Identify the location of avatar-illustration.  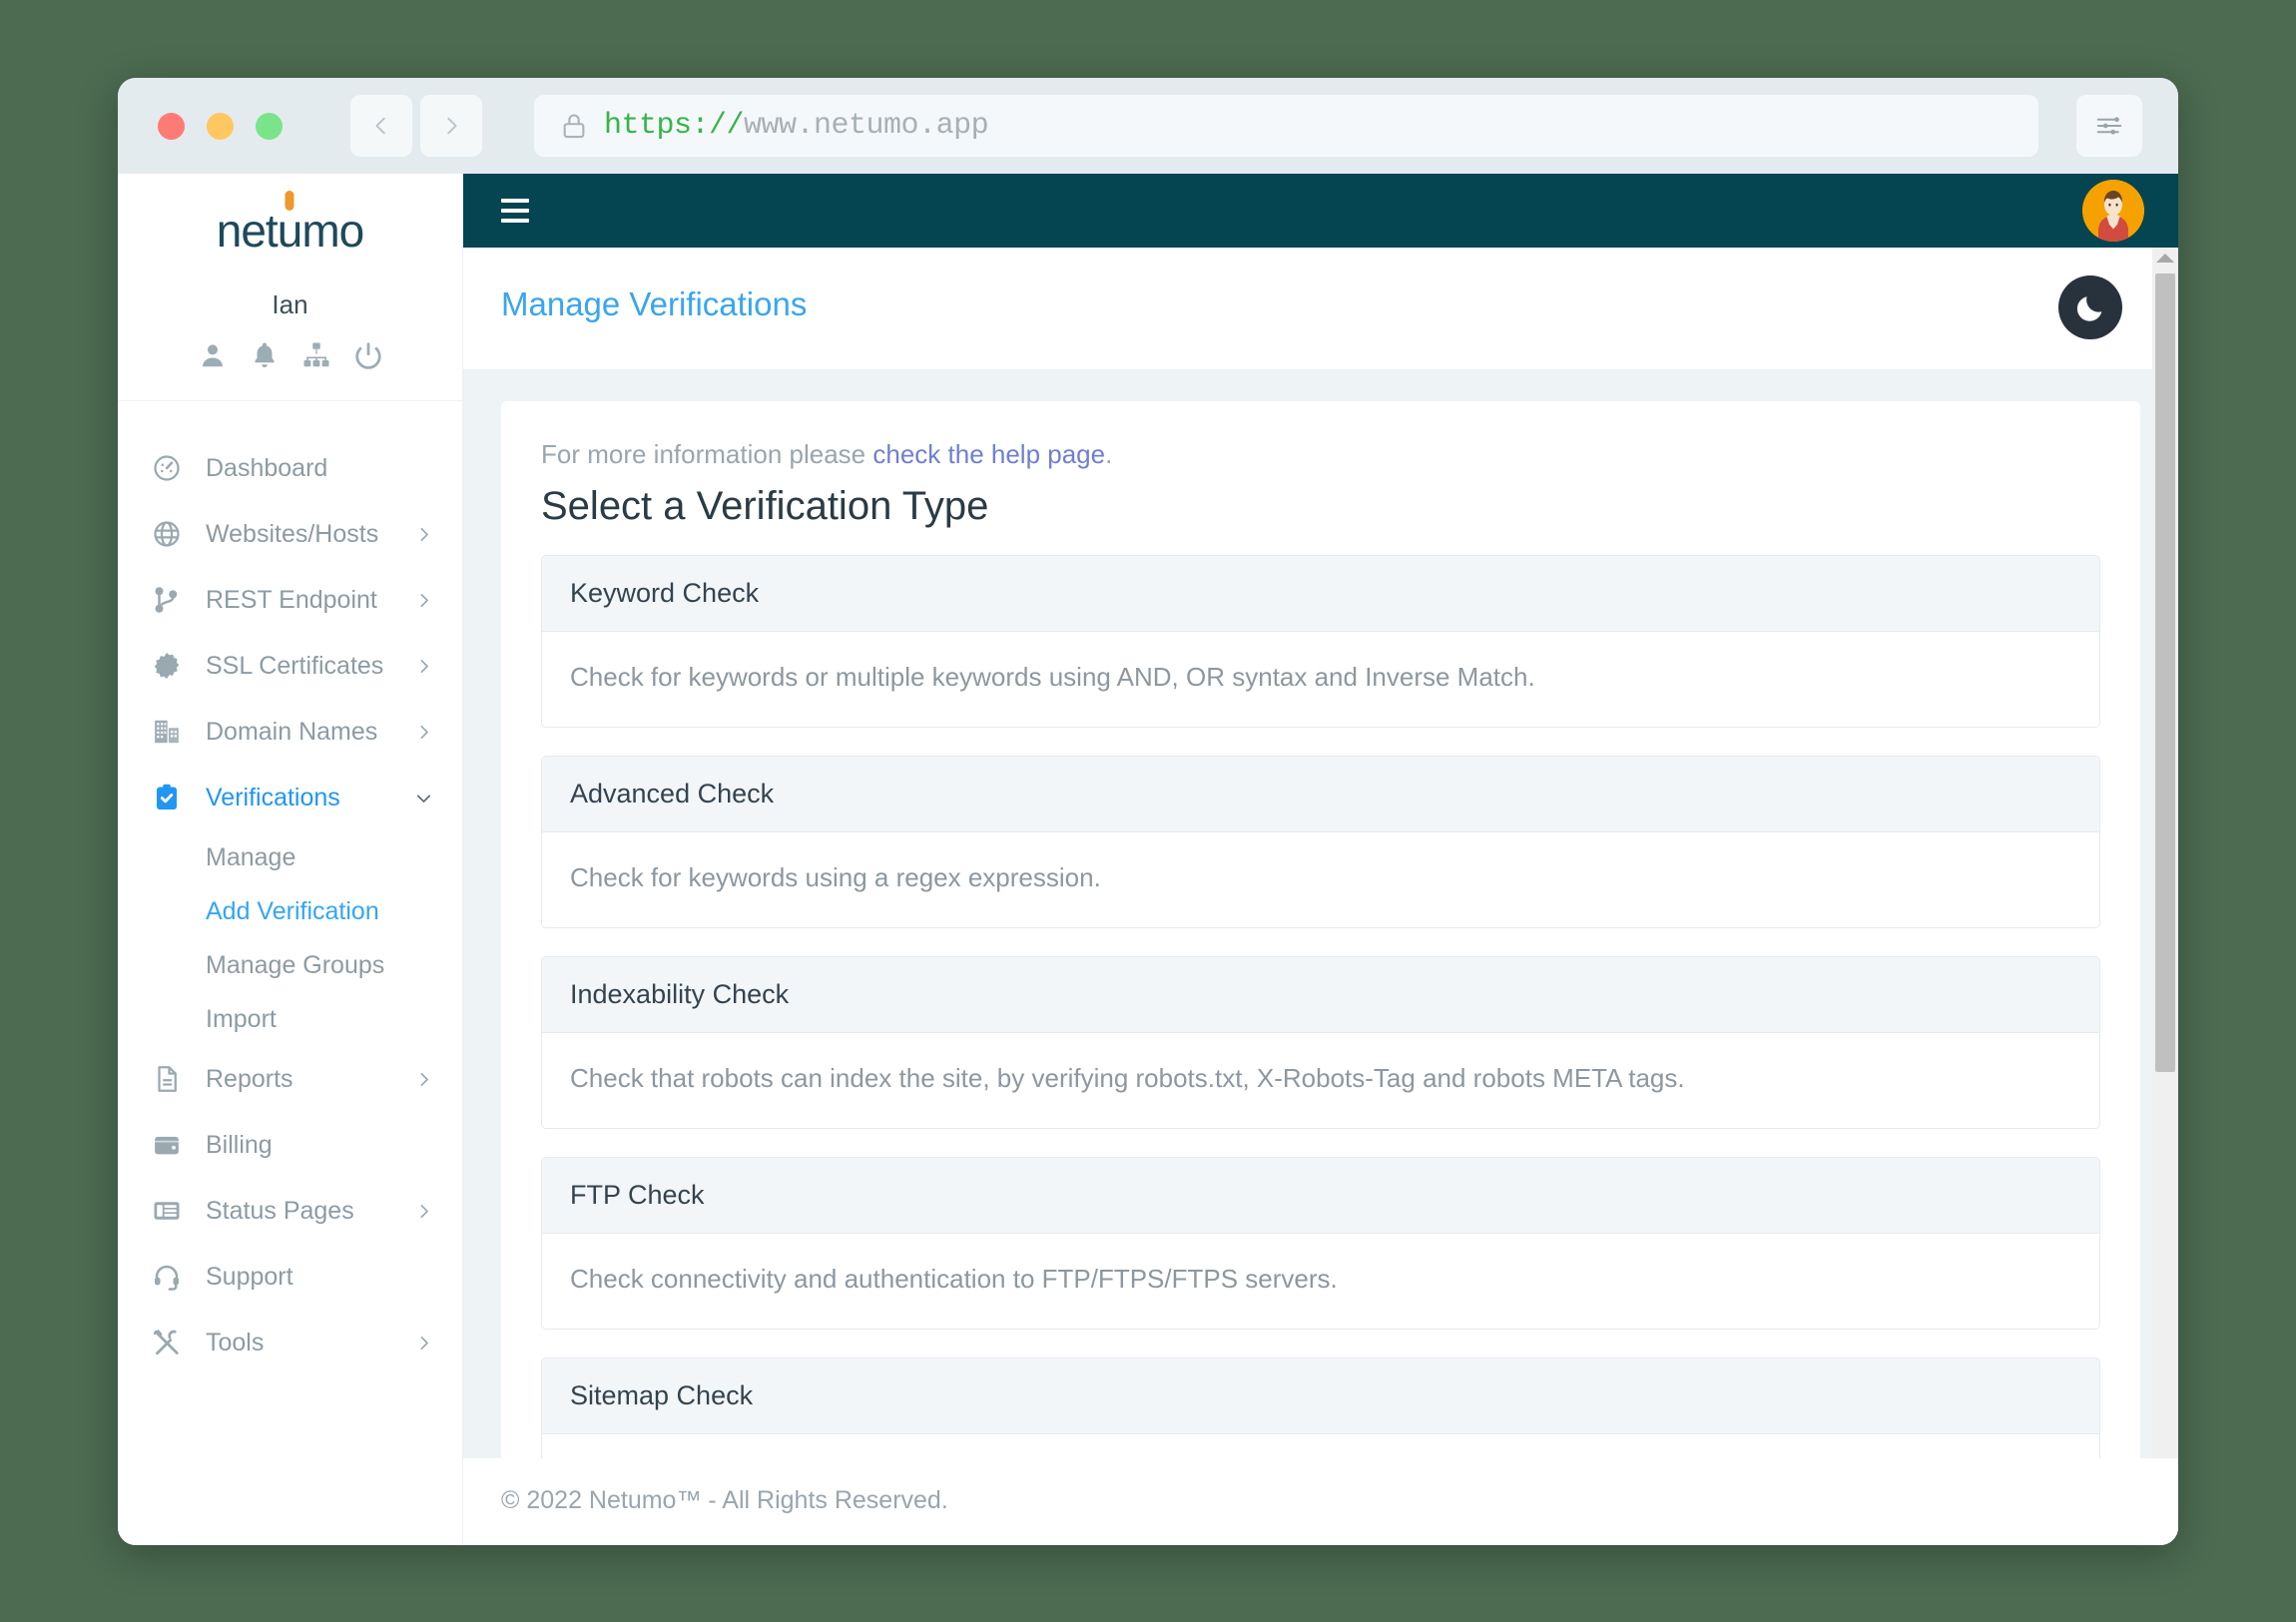
(2113, 211).